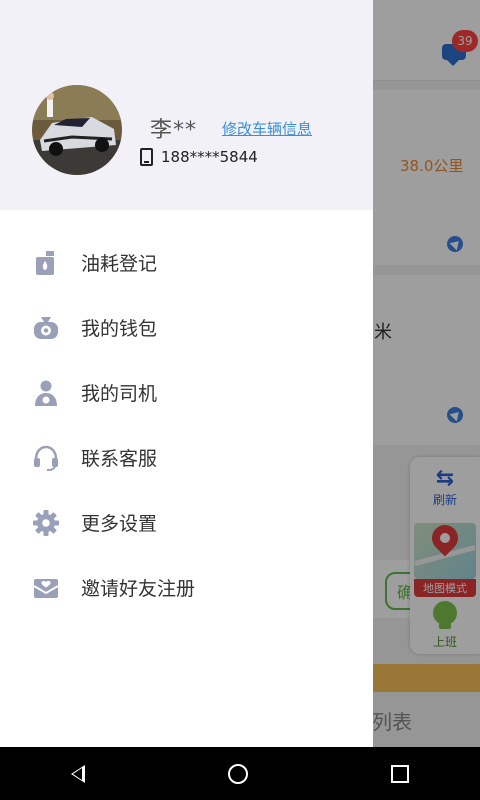 Image resolution: width=480 pixels, height=800 pixels. What do you see at coordinates (174, 130) in the screenshot?
I see `user-name: 李**` at bounding box center [174, 130].